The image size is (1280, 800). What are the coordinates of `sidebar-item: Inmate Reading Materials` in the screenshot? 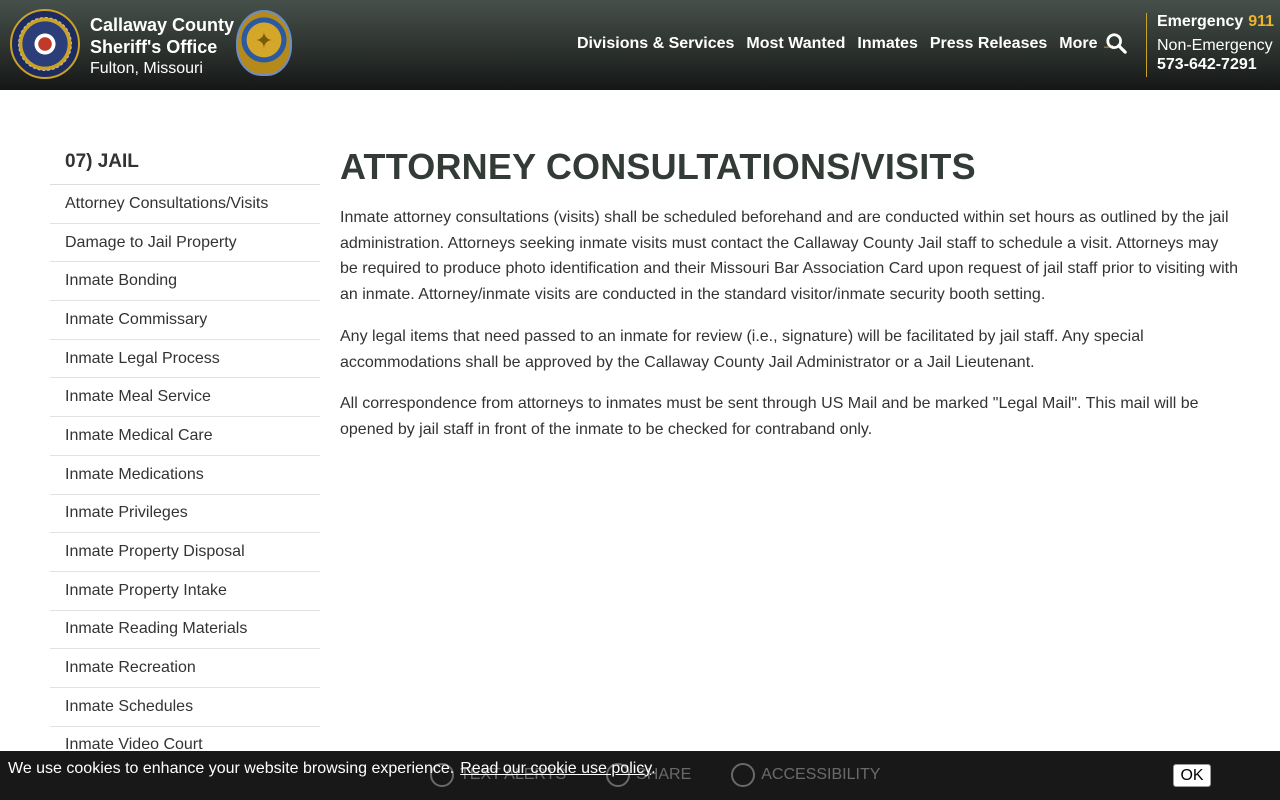 It's located at (185, 630).